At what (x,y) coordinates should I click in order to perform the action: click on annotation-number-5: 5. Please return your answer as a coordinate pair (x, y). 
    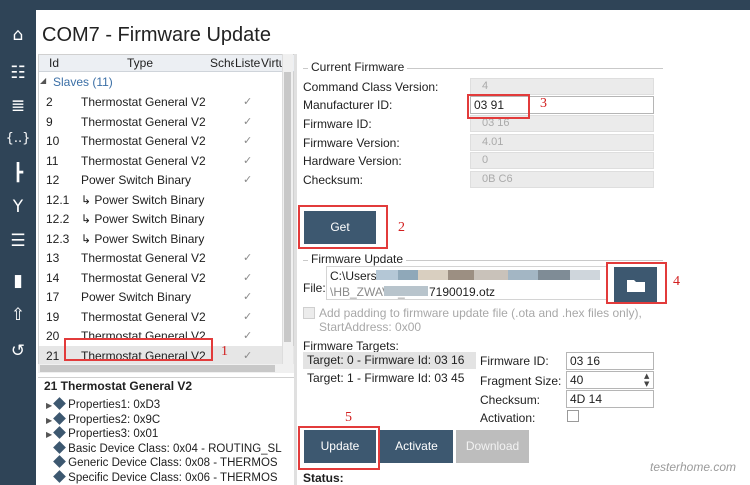
    Looking at the image, I should click on (348, 417).